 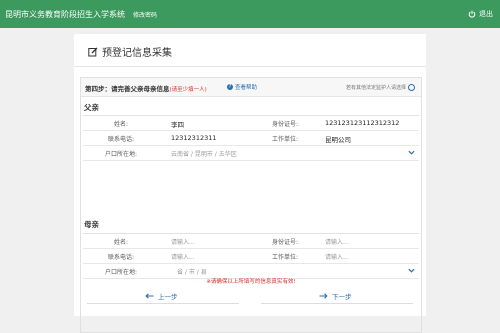 What do you see at coordinates (250, 14) in the screenshot?
I see `top-nav-bar: 昆明市义务教育阶段招生入学系统 修改密码 退出` at bounding box center [250, 14].